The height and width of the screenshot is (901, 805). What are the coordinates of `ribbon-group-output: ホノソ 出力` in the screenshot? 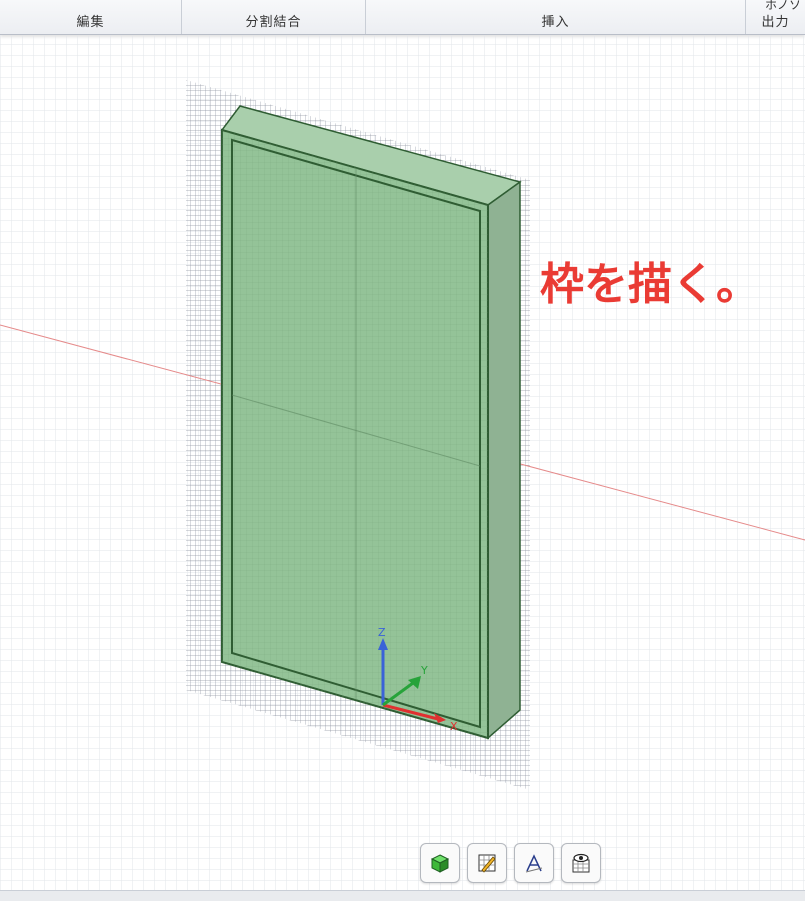 It's located at (775, 17).